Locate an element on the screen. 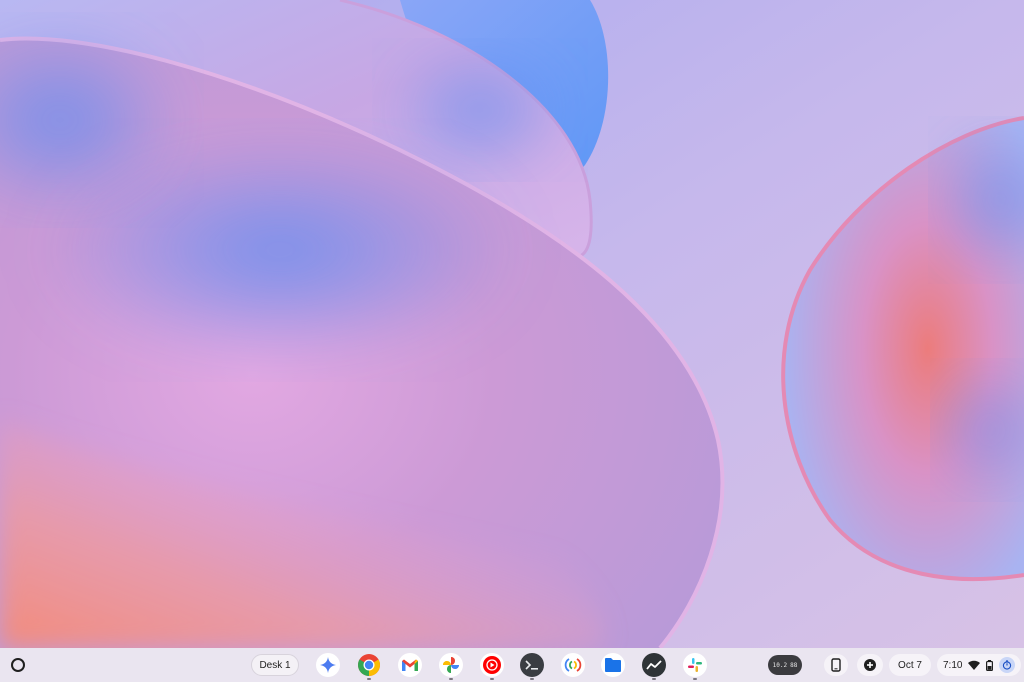 Image resolution: width=1024 pixels, height=682 pixels. gmail-app is located at coordinates (410, 665).